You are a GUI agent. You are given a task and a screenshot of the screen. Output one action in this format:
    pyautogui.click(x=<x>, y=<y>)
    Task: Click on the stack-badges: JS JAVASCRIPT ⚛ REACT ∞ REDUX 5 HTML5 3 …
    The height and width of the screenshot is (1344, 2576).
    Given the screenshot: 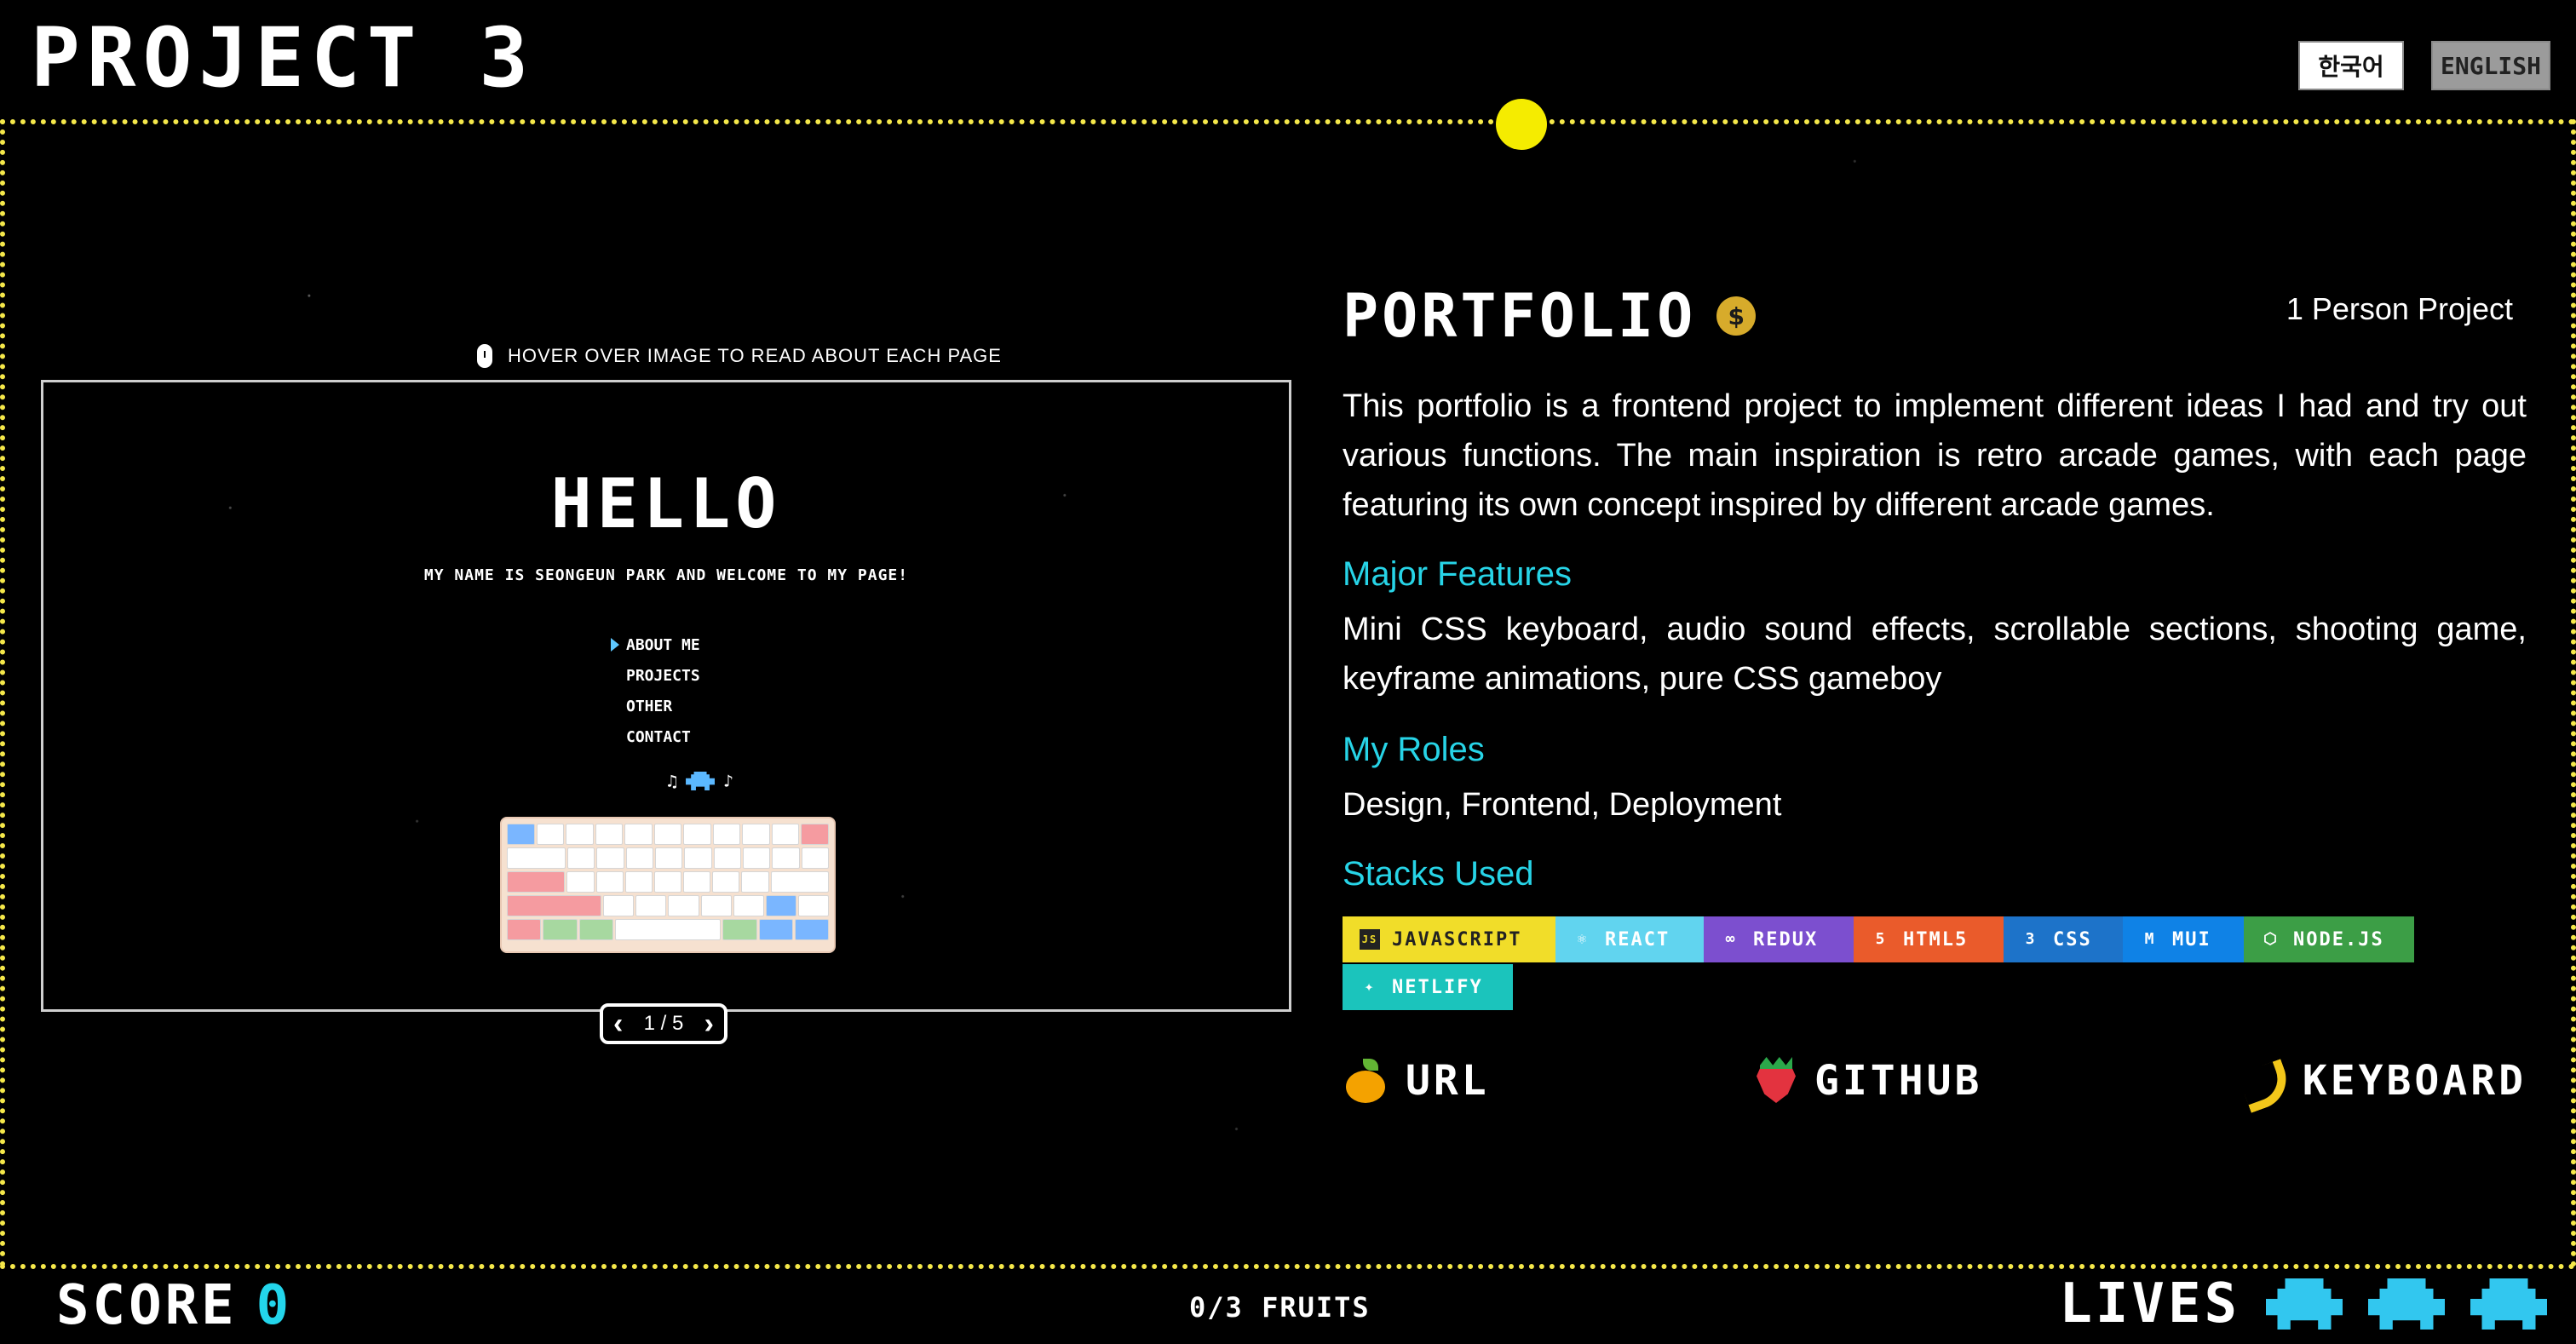 What is the action you would take?
    pyautogui.click(x=1935, y=964)
    